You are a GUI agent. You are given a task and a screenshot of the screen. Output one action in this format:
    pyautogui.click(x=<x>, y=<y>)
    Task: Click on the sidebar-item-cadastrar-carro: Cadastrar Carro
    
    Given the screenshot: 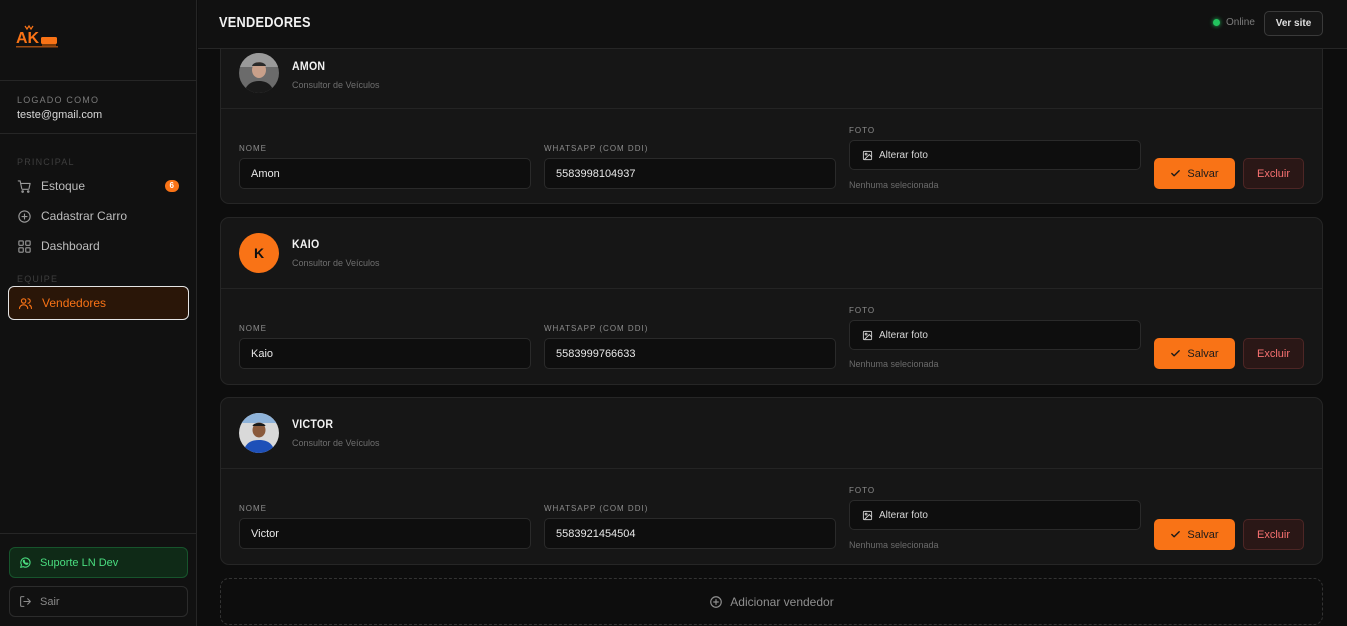 What is the action you would take?
    pyautogui.click(x=98, y=216)
    